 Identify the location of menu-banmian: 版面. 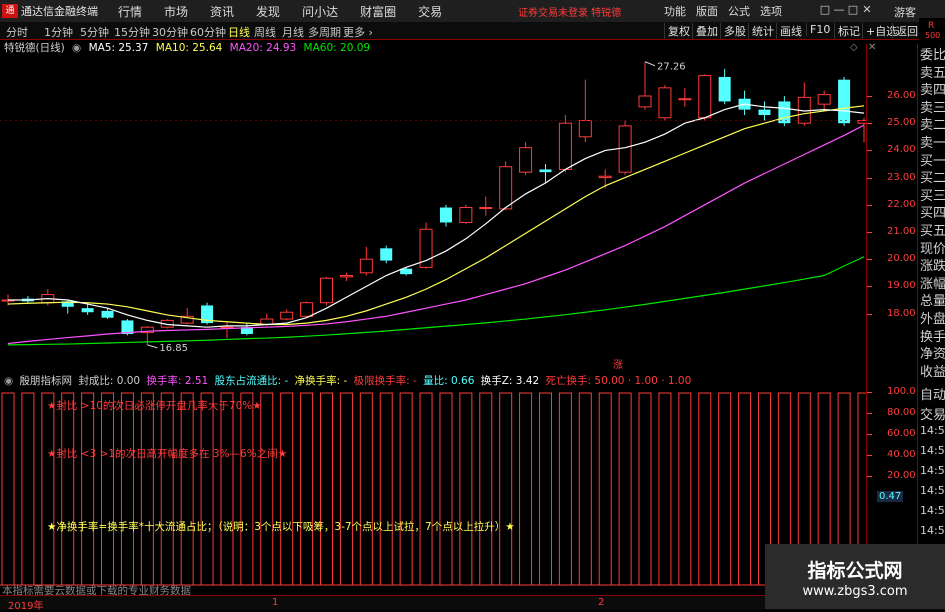
(707, 11).